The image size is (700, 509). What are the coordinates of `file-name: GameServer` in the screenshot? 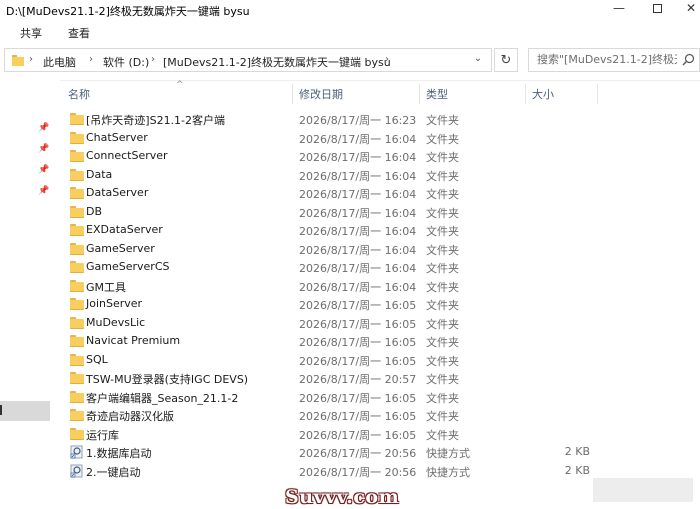 It's located at (120, 248).